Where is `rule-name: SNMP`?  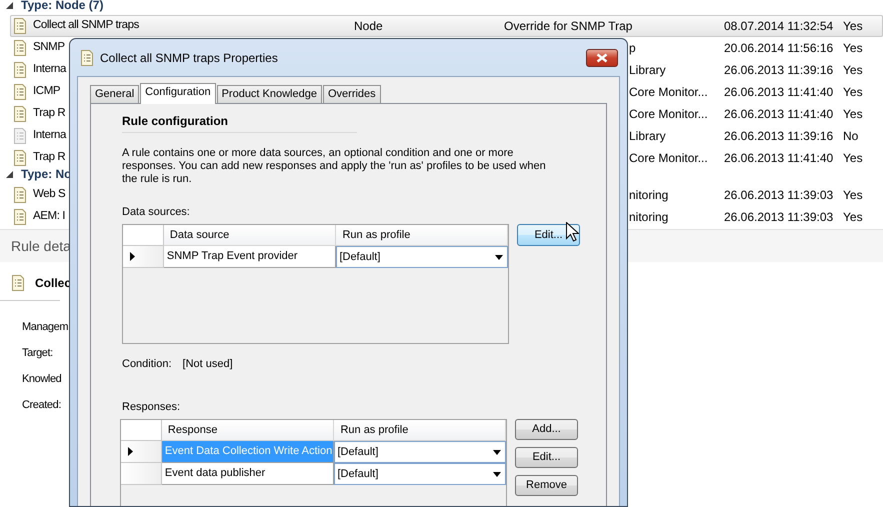
rule-name: SNMP is located at coordinates (49, 48).